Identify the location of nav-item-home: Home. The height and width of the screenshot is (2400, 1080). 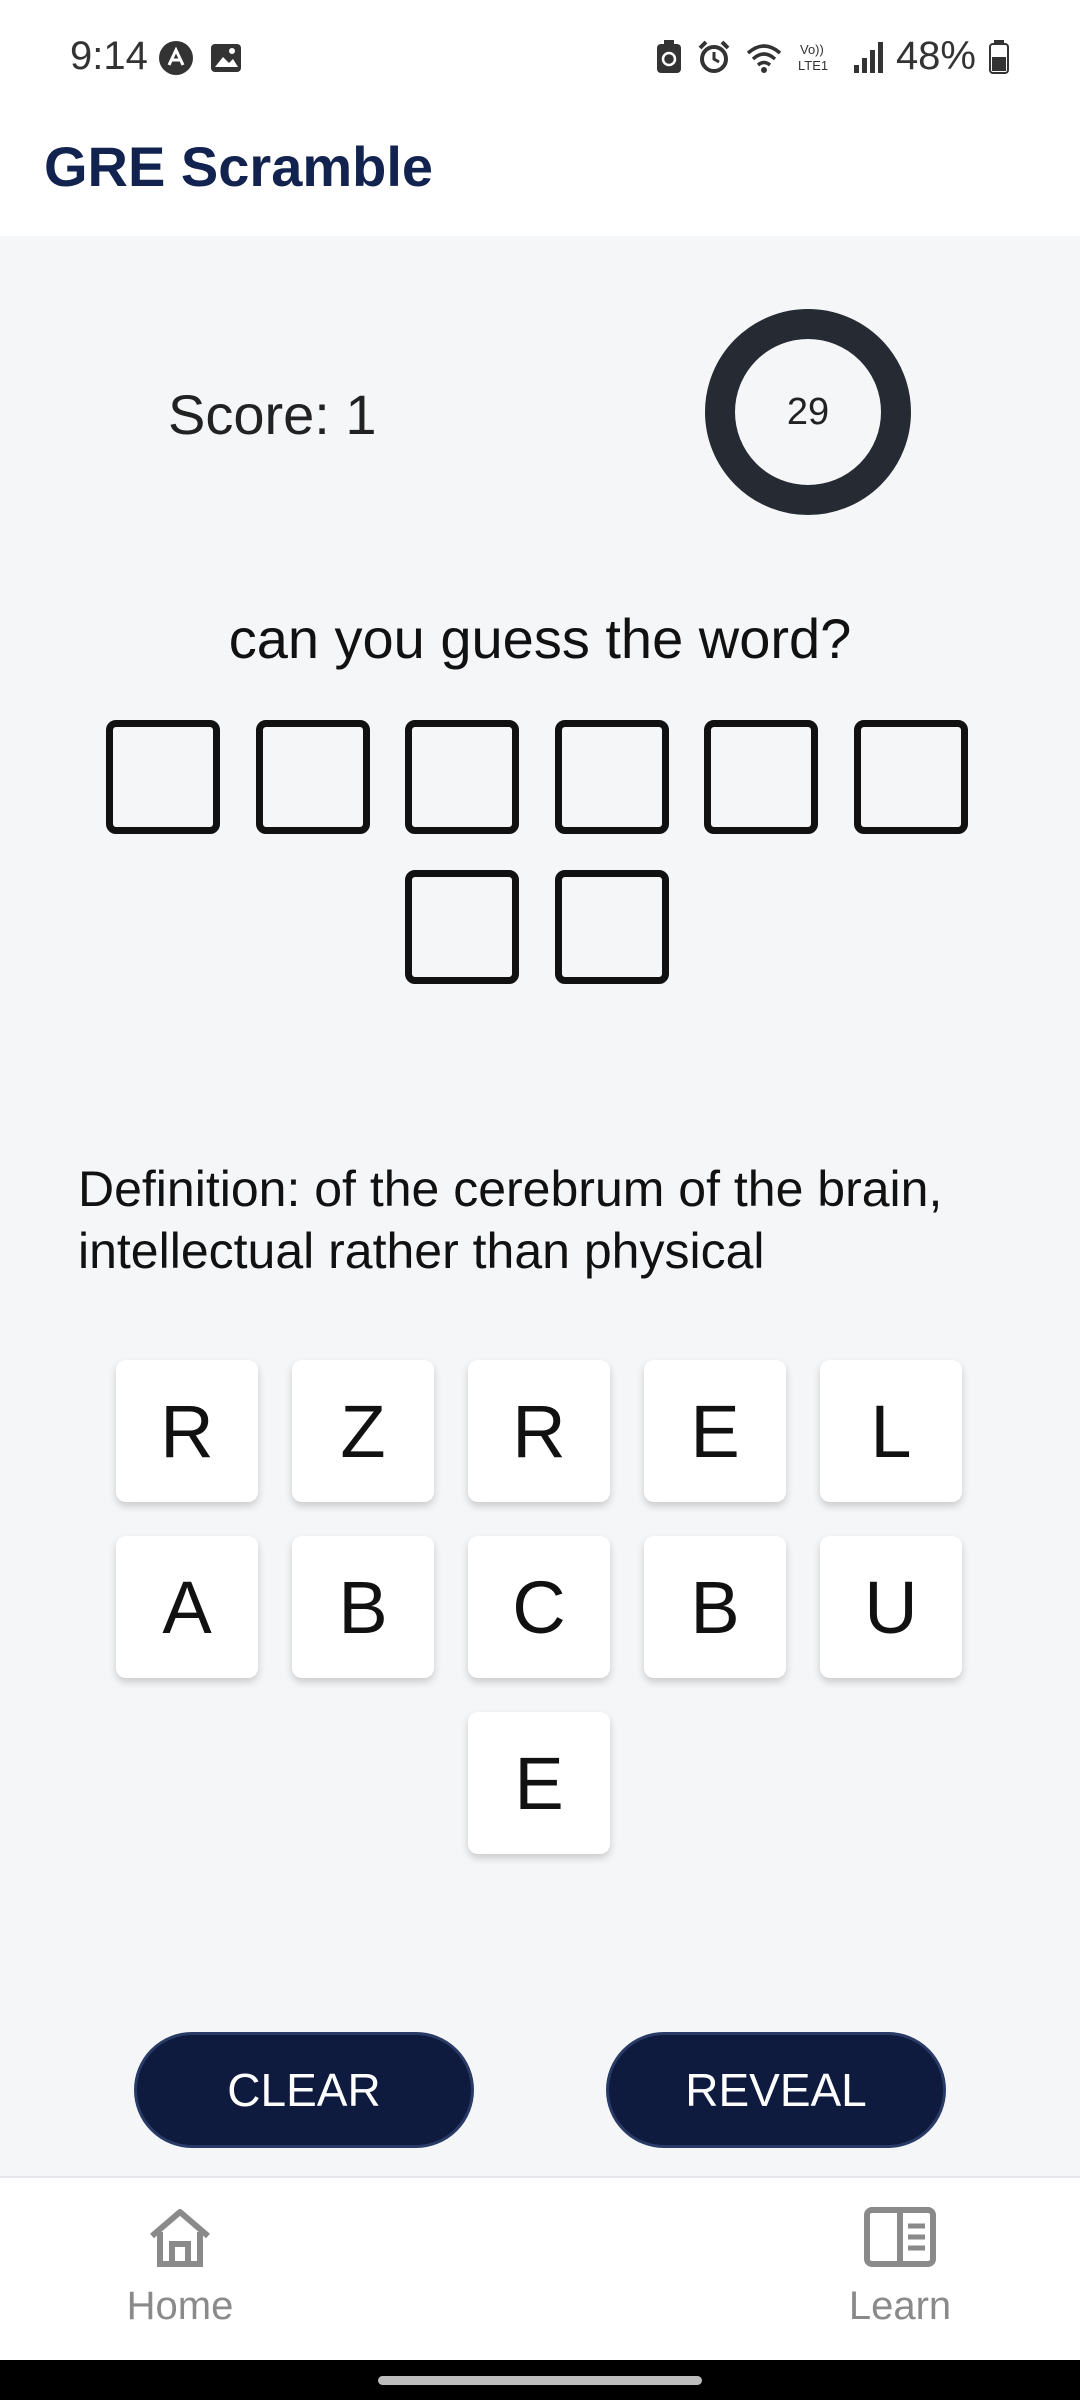
(180, 2267).